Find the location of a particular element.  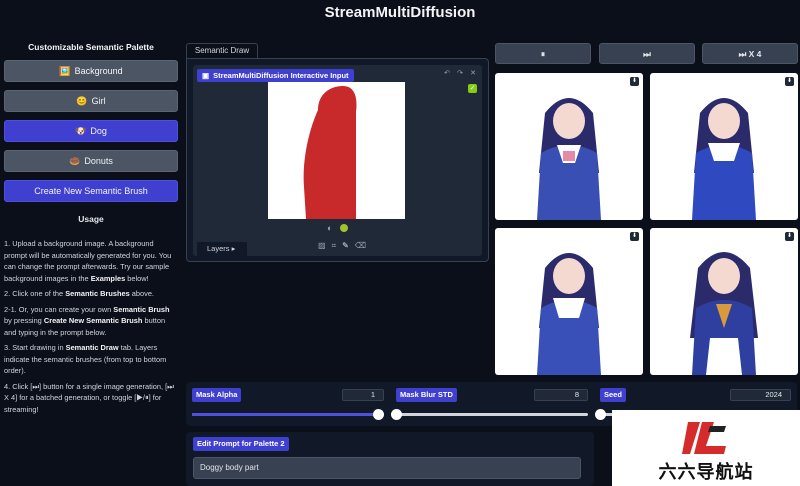

single-generate-button: ⏭ is located at coordinates (647, 53).